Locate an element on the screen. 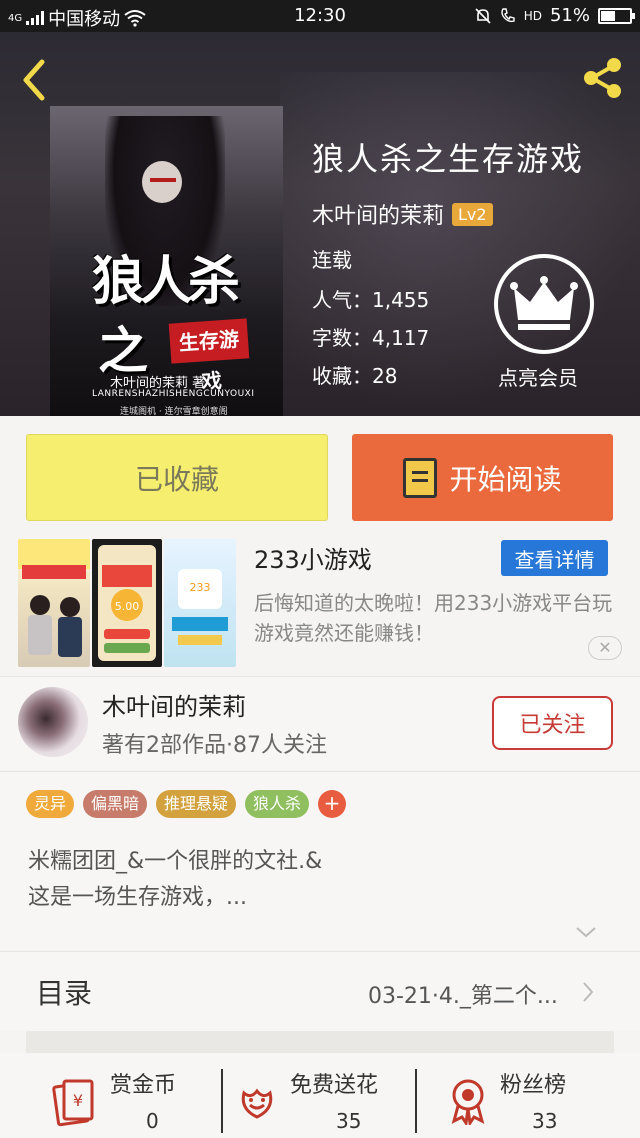 The width and height of the screenshot is (640, 1138). favorite-label: 已收藏 is located at coordinates (176, 479).